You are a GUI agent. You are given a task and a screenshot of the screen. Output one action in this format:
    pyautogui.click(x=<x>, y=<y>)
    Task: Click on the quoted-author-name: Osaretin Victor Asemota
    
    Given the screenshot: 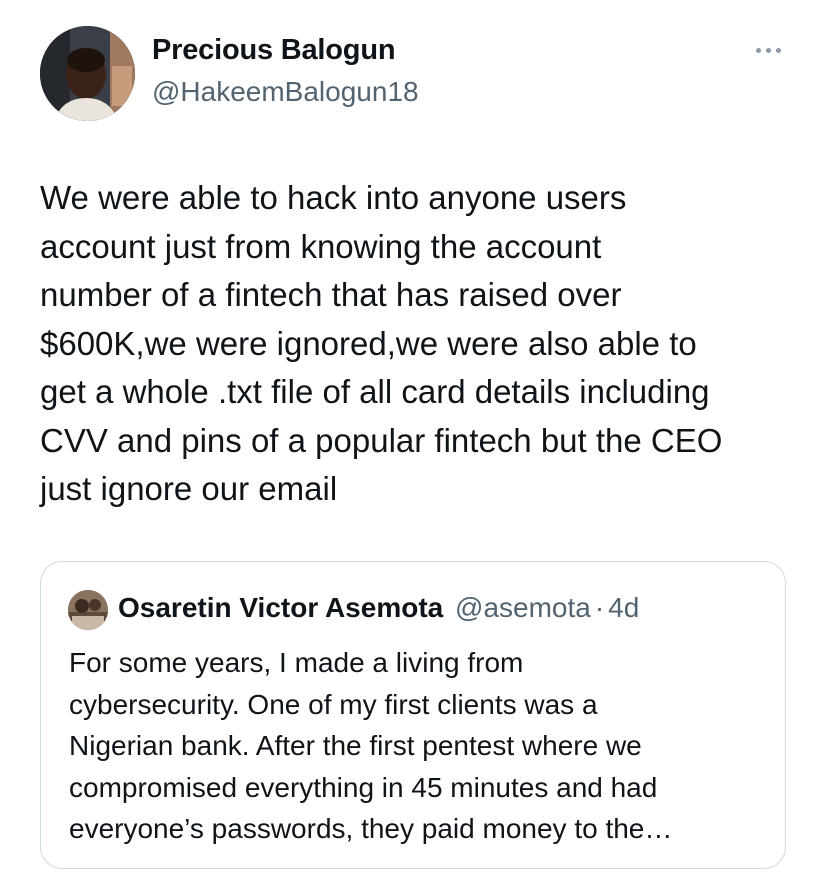 What is the action you would take?
    pyautogui.click(x=280, y=607)
    